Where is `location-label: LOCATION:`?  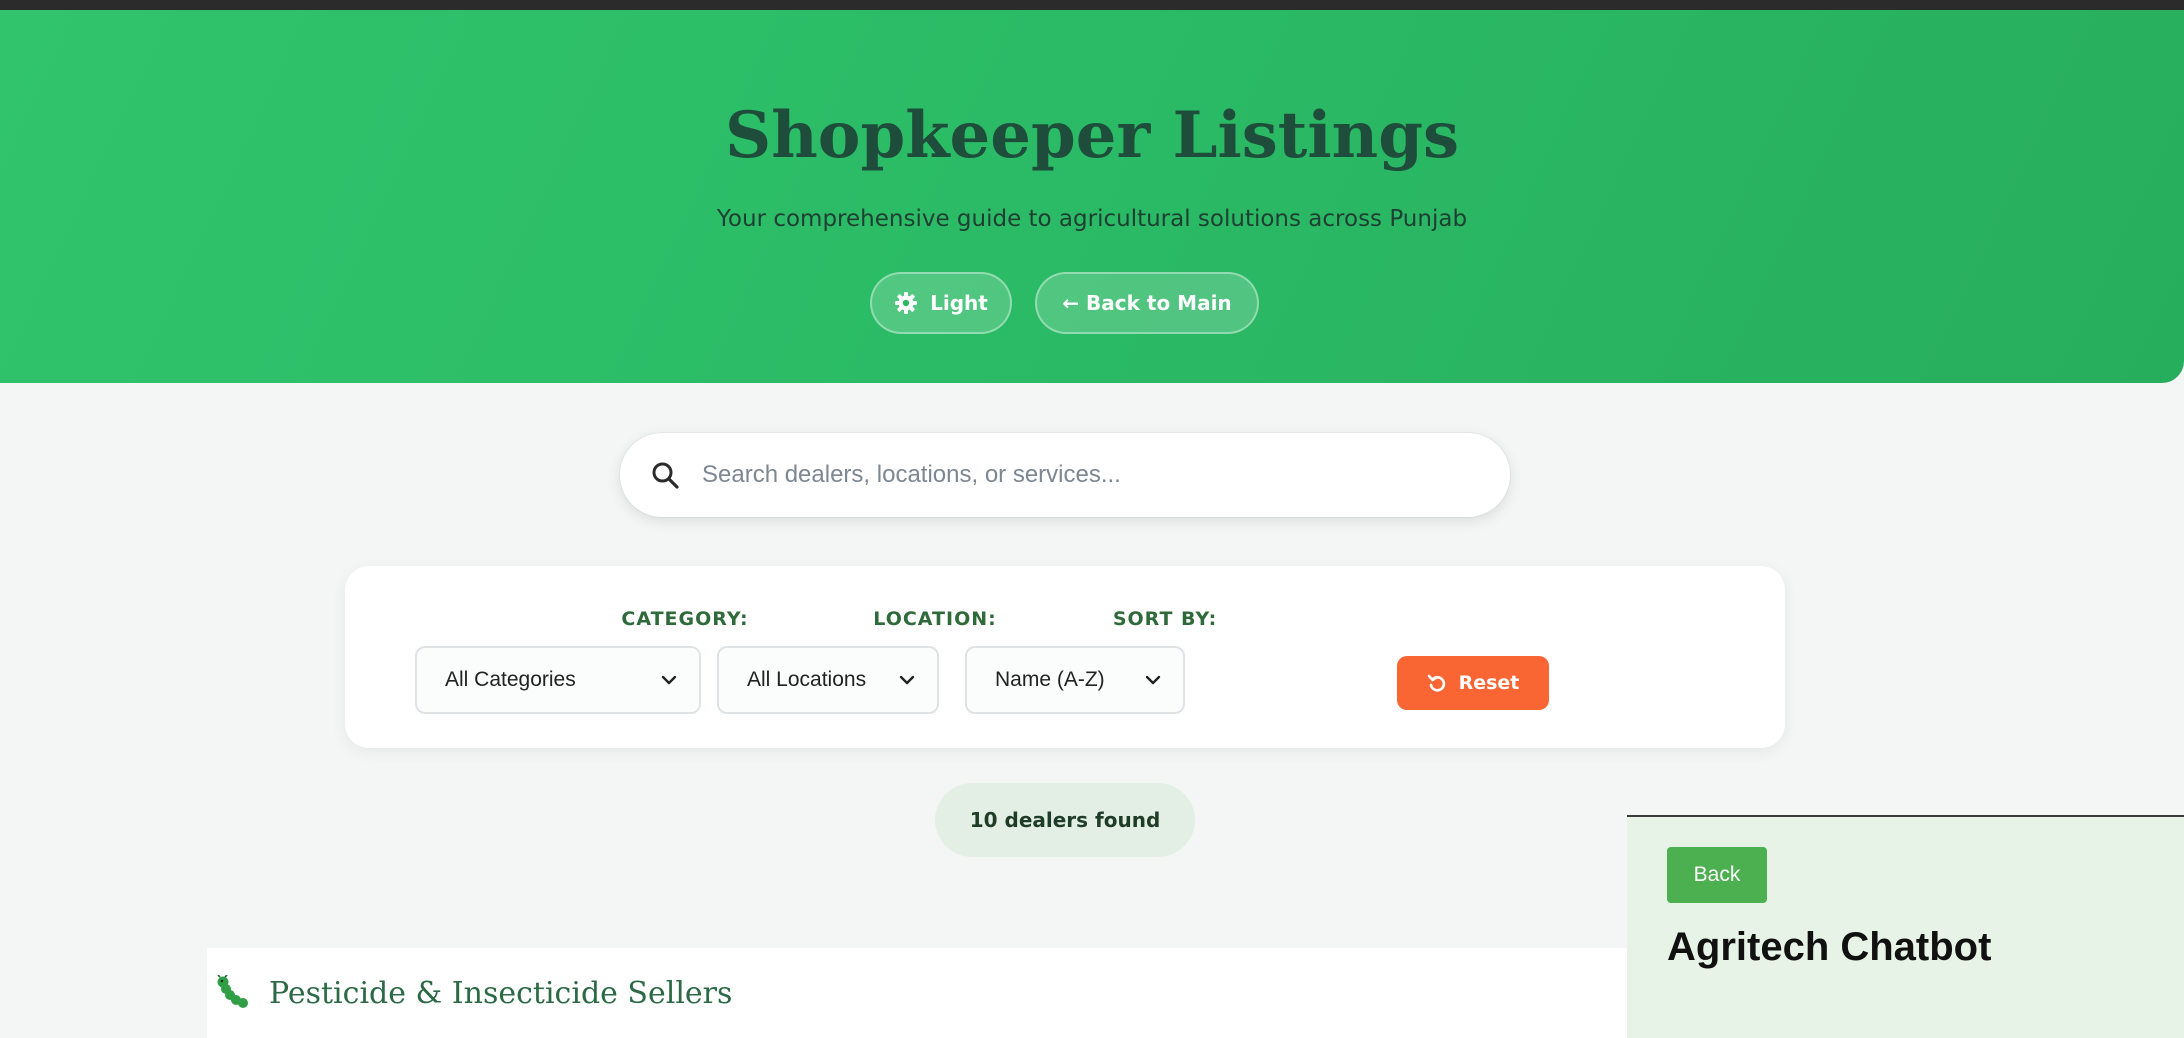
location-label: LOCATION: is located at coordinates (935, 619).